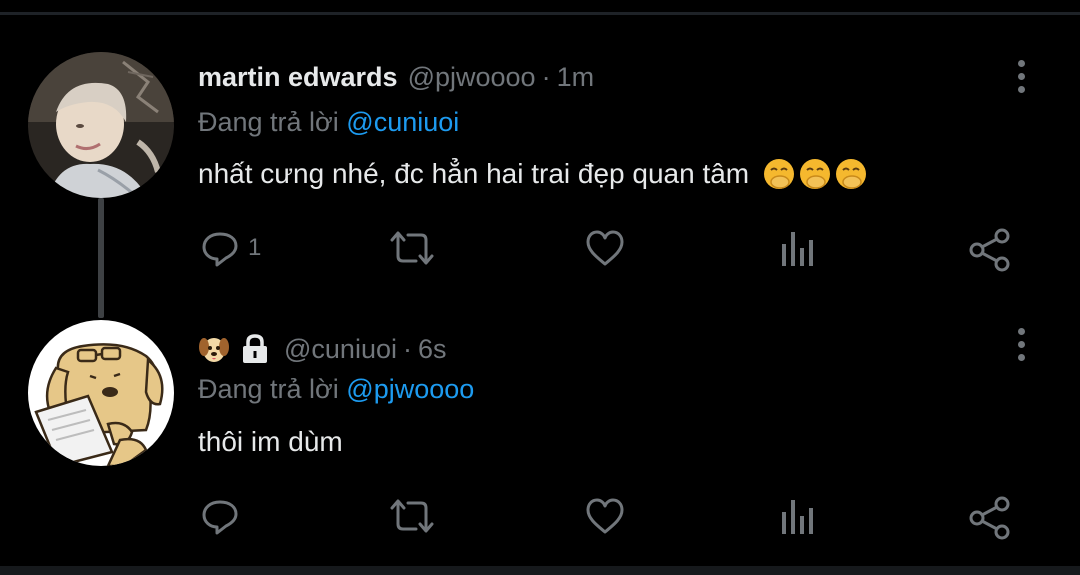 This screenshot has width=1080, height=575. I want to click on user-handle: @pjwoooo, so click(472, 77).